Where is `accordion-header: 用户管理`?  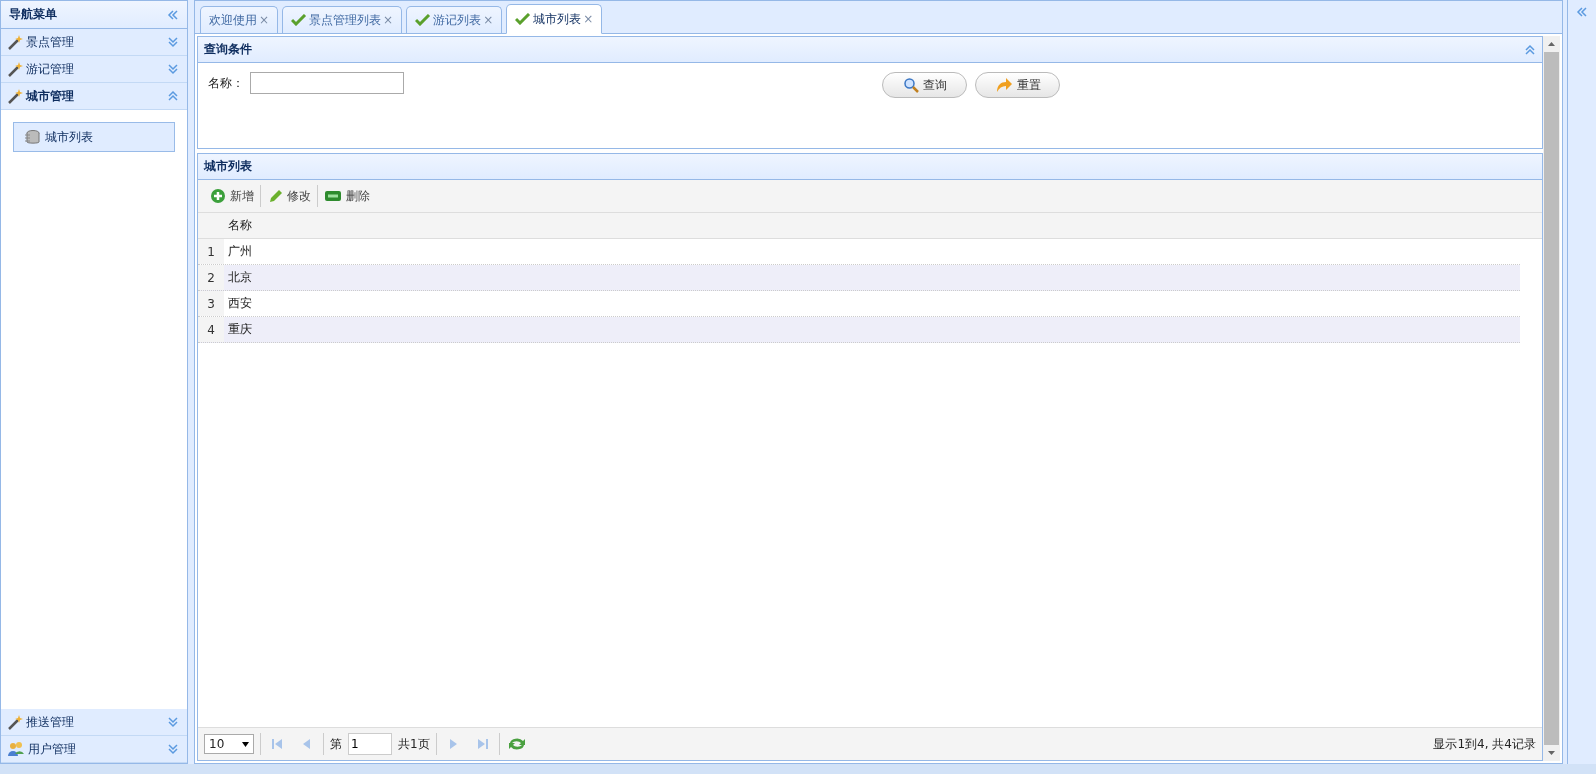
accordion-header: 用户管理 is located at coordinates (94, 749).